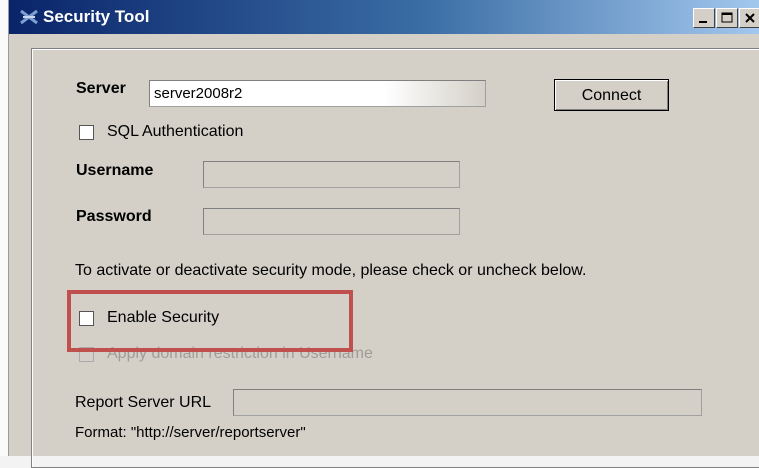 The width and height of the screenshot is (759, 468). Describe the element at coordinates (115, 170) in the screenshot. I see `username-label: Username` at that location.